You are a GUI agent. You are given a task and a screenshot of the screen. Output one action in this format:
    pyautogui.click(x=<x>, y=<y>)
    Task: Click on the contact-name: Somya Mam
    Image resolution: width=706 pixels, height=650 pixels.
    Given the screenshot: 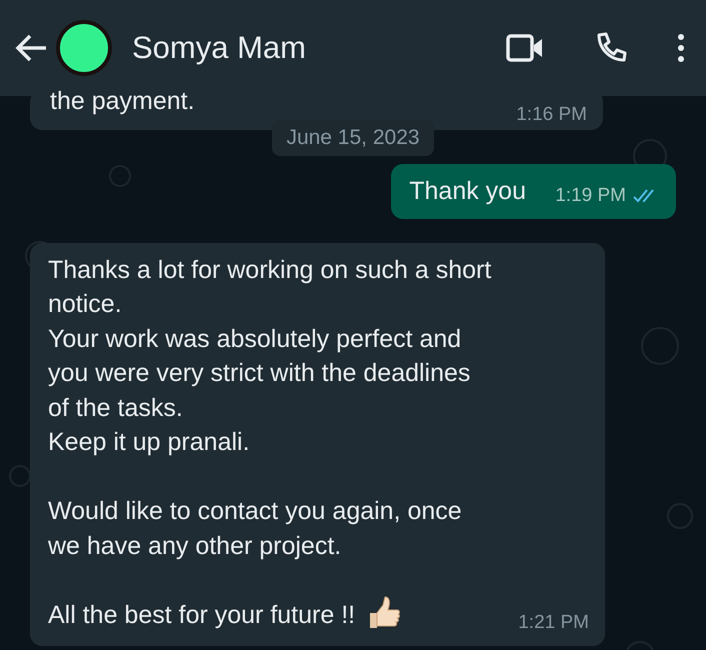 What is the action you would take?
    pyautogui.click(x=315, y=48)
    